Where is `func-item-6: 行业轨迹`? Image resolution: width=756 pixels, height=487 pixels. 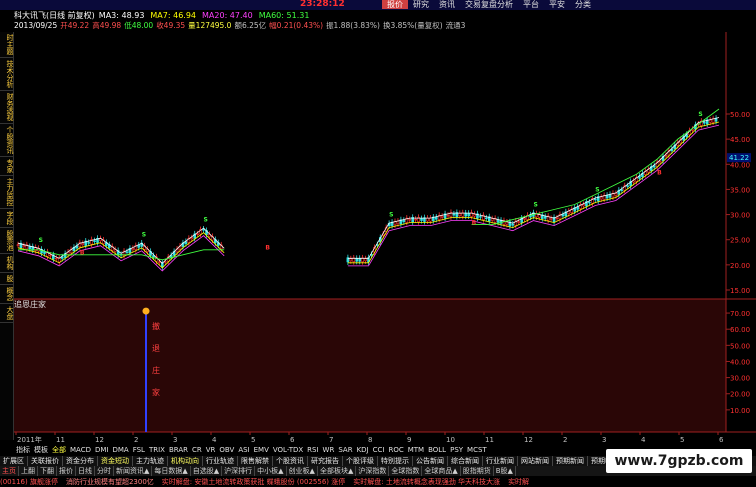
func-item-6: 行业轨迹 is located at coordinates (220, 461).